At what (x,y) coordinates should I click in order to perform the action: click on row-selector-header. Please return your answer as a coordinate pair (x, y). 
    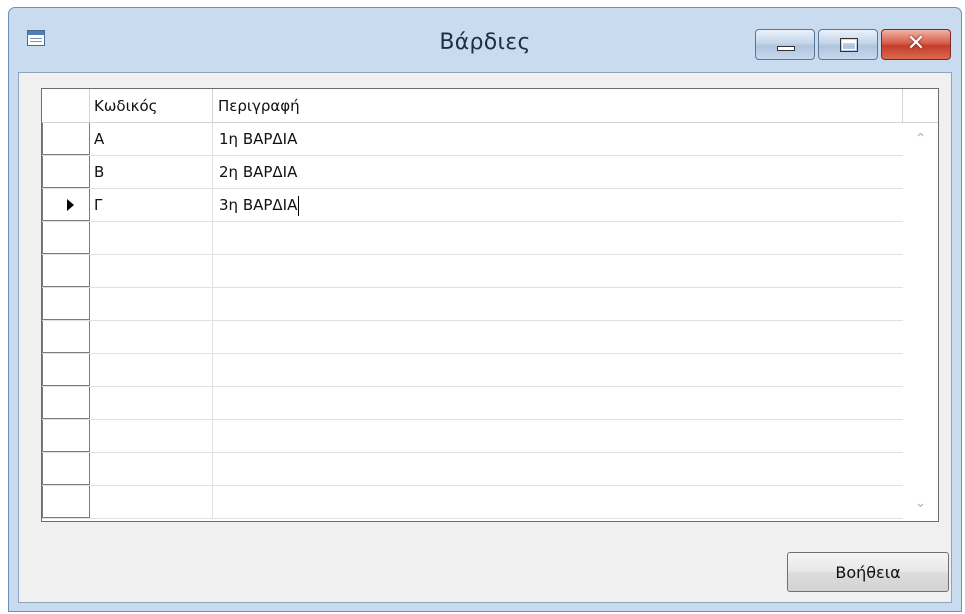
    Looking at the image, I should click on (66, 106).